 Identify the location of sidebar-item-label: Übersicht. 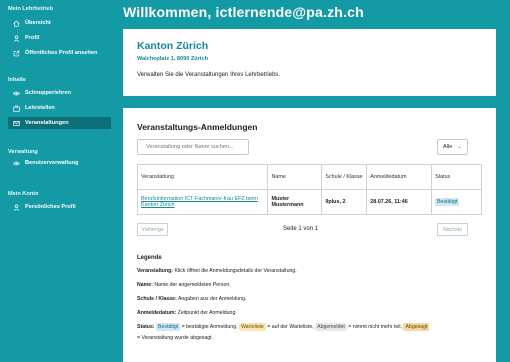
(38, 23).